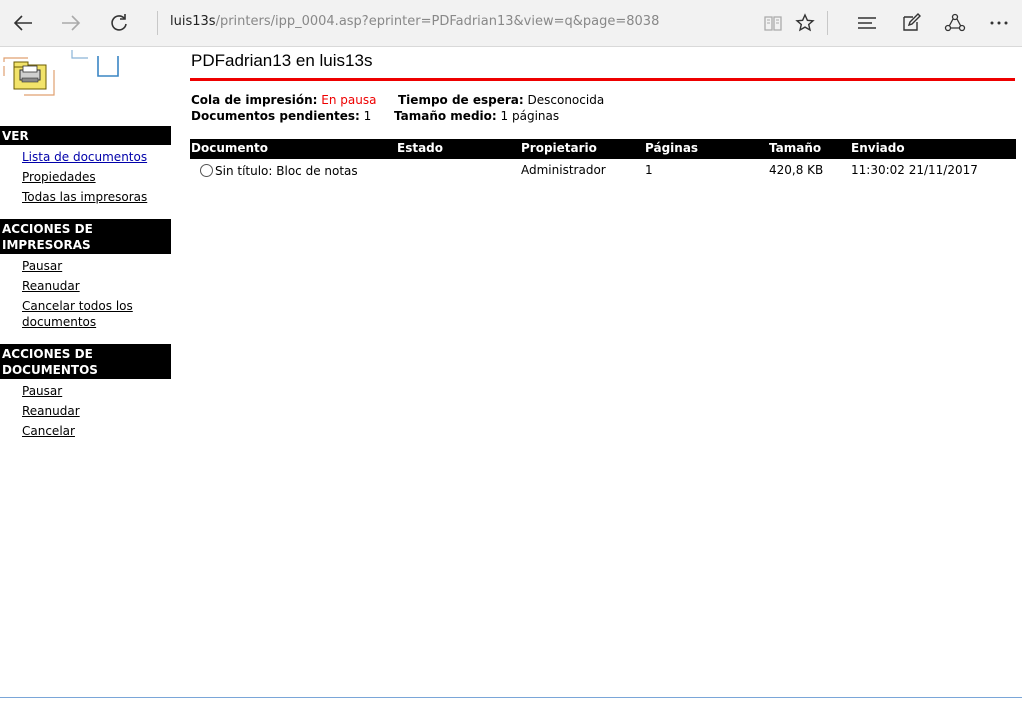 Image resolution: width=1022 pixels, height=701 pixels. Describe the element at coordinates (445, 116) in the screenshot. I see `avg-label: Tamaño medio:` at that location.